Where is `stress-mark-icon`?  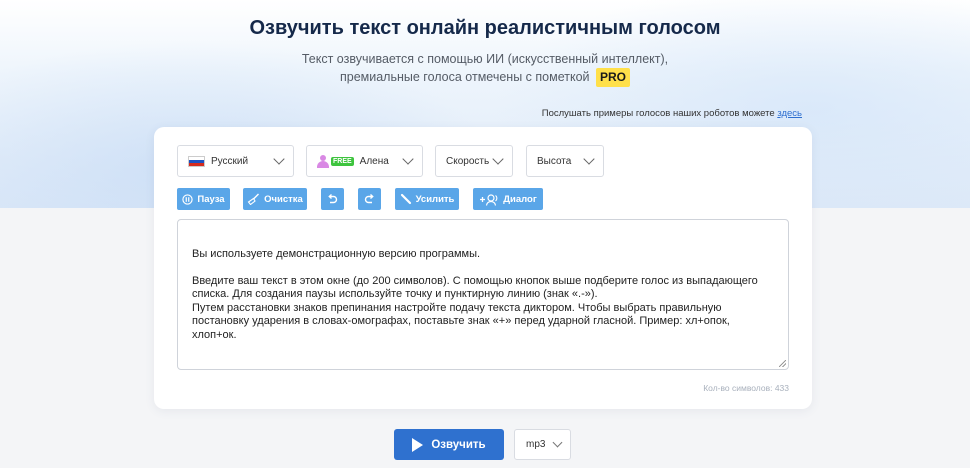 stress-mark-icon is located at coordinates (405, 199).